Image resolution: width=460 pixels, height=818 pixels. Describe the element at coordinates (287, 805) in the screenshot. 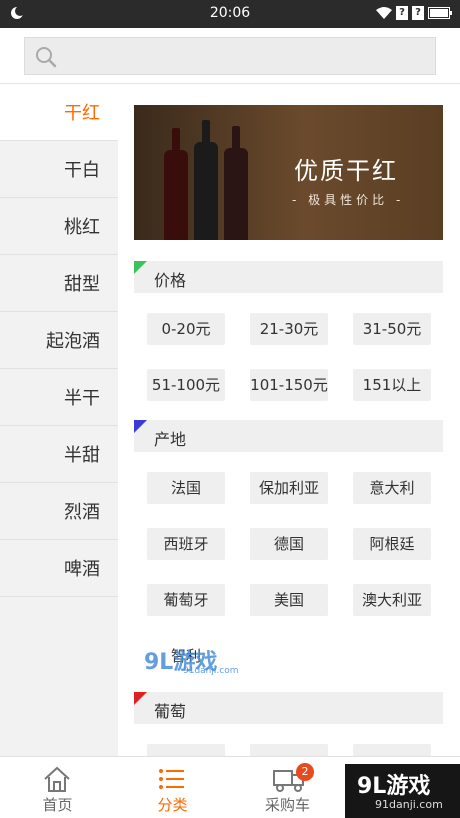

I see `tab-label: 采购车` at that location.